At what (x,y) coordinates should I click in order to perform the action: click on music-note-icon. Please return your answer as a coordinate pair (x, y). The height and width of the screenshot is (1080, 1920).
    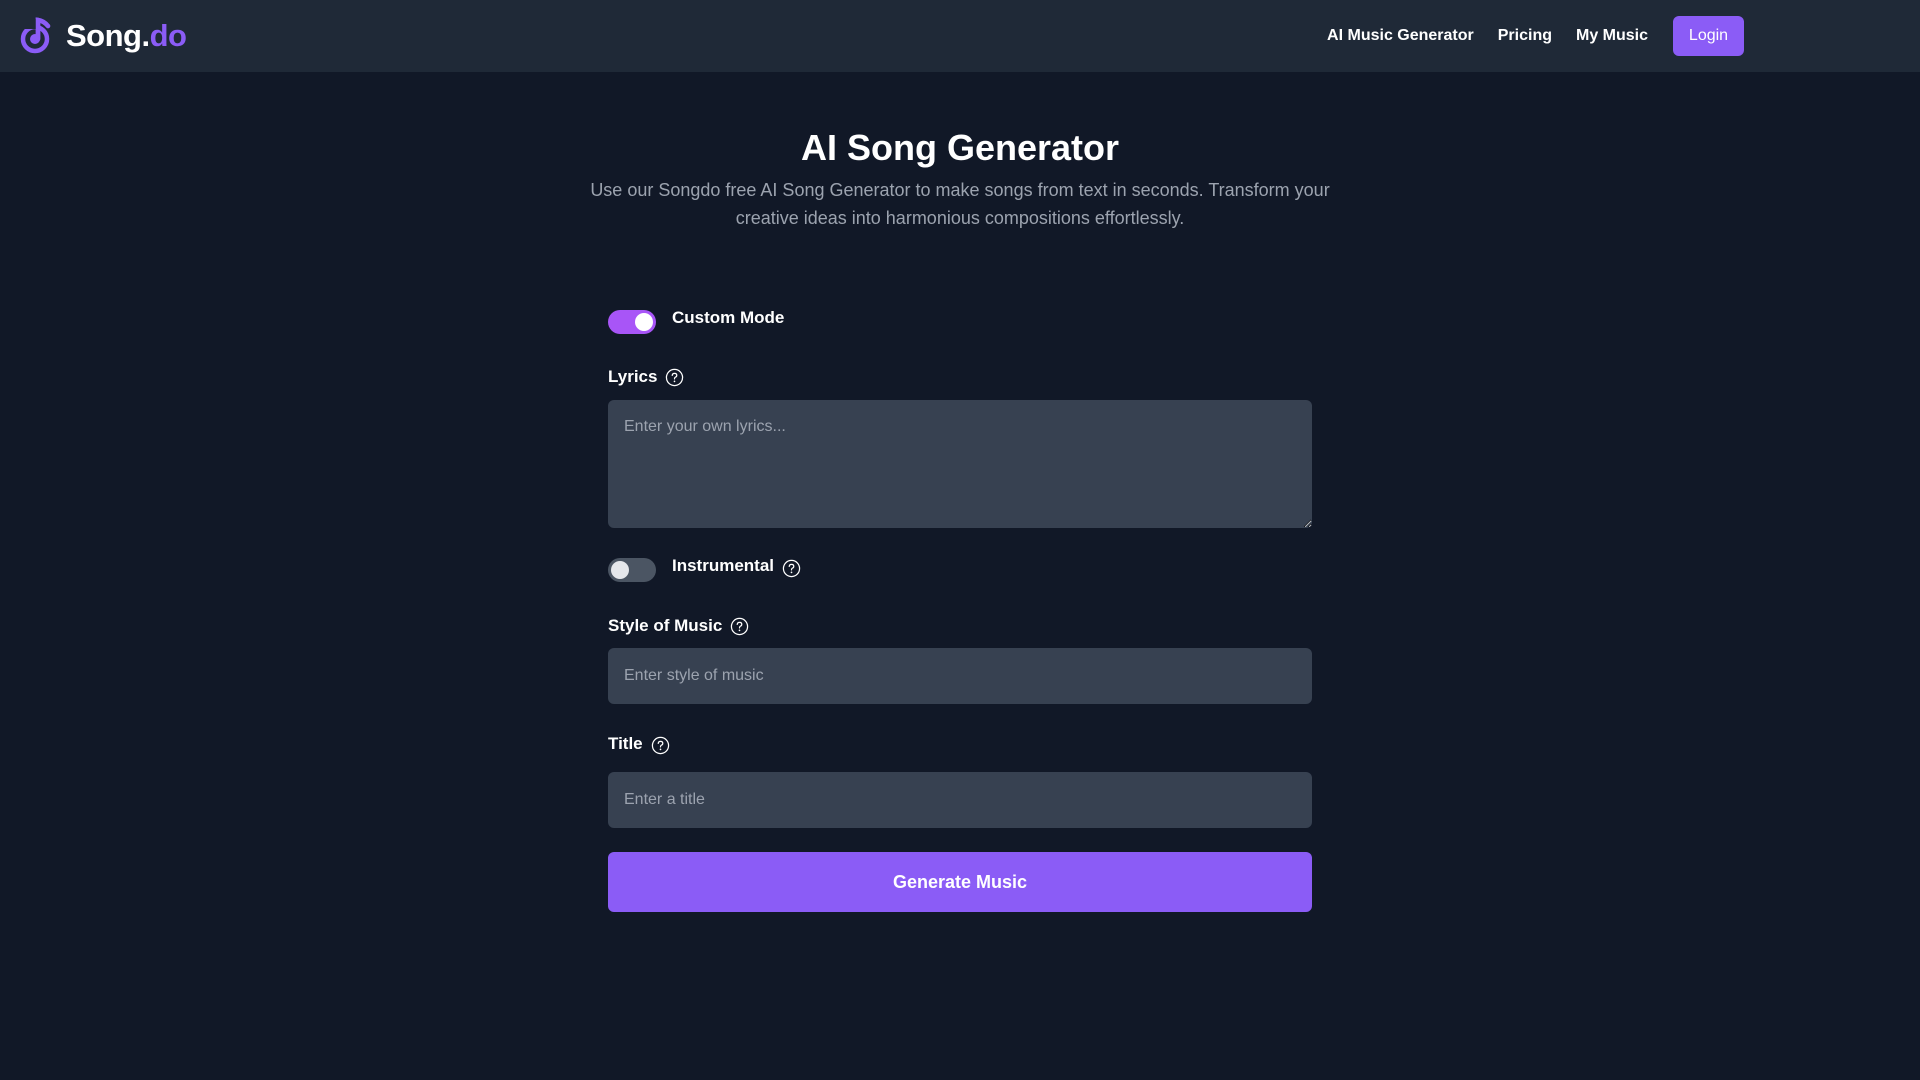
    Looking at the image, I should click on (35, 35).